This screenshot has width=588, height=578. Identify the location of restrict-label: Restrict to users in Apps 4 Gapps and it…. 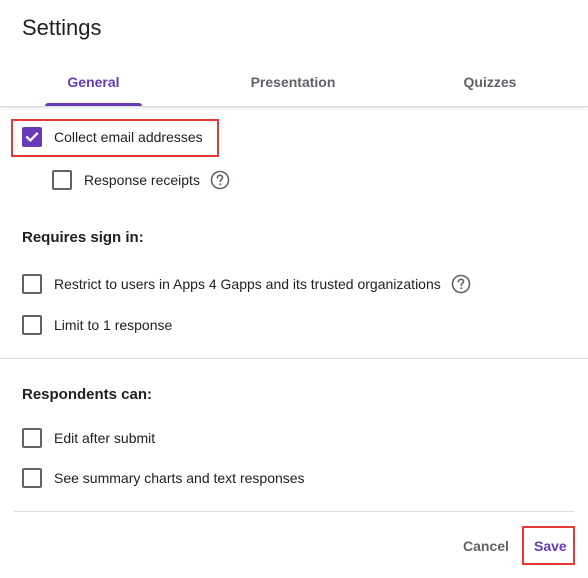
(247, 284).